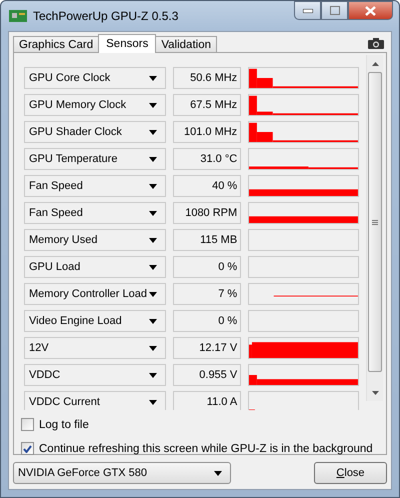  I want to click on close-icon, so click(370, 11).